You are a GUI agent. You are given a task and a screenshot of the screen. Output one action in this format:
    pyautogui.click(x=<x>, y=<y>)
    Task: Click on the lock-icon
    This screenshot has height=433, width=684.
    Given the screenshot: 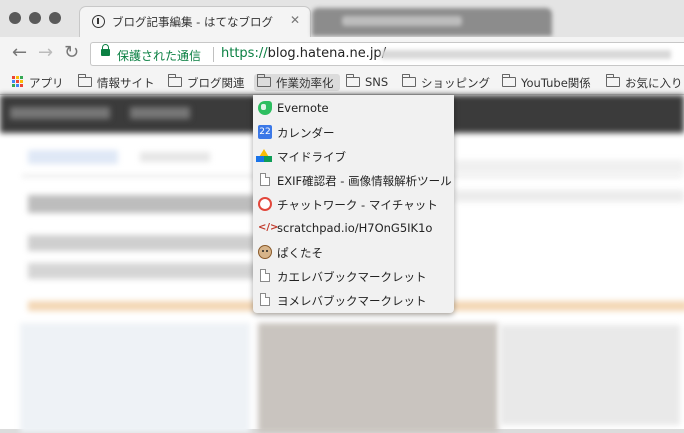 What is the action you would take?
    pyautogui.click(x=105, y=50)
    